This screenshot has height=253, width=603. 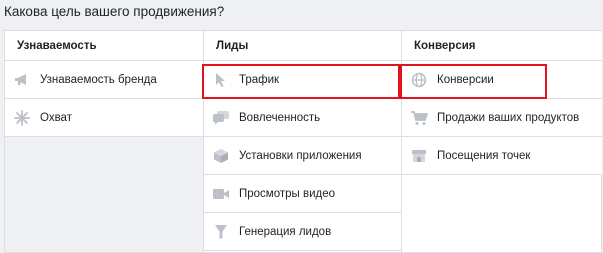 I want to click on snowflake-icon, so click(x=22, y=118).